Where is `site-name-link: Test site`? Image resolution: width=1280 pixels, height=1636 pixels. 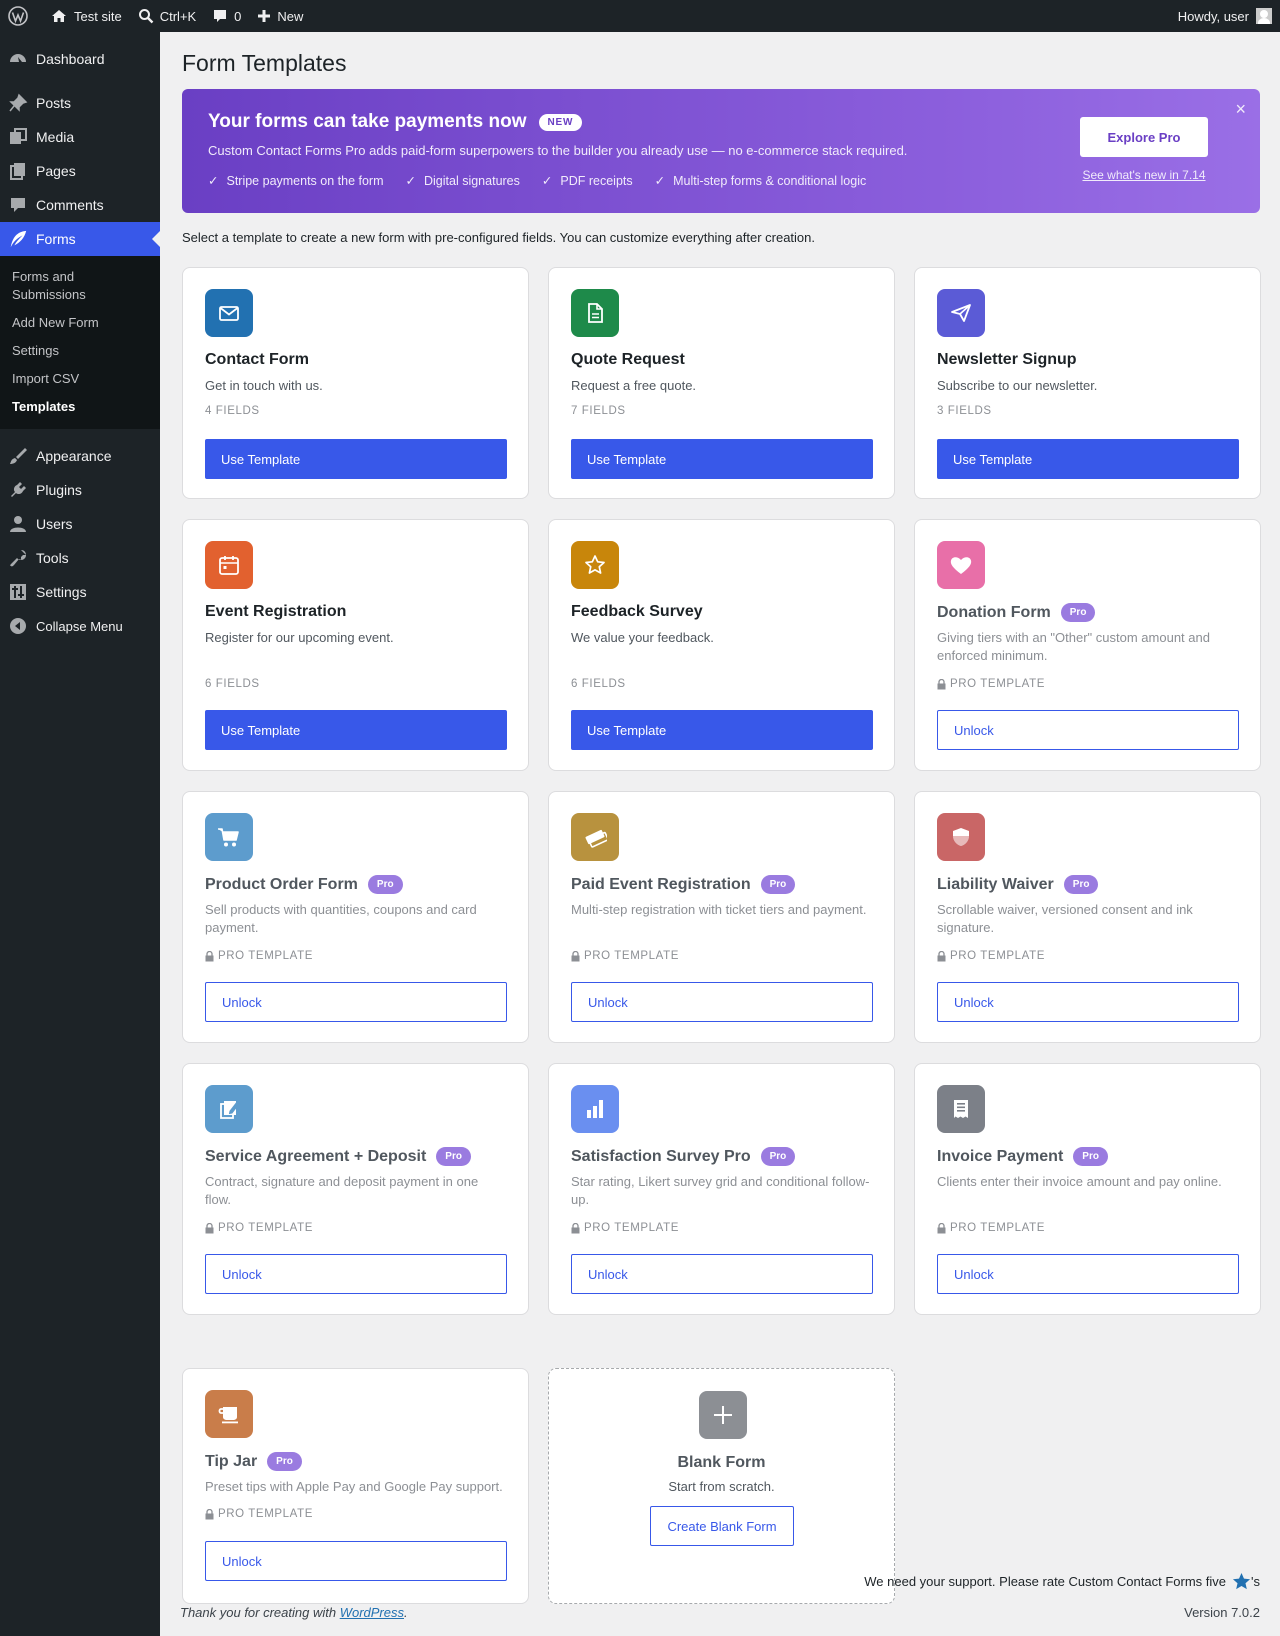 site-name-link: Test site is located at coordinates (86, 16).